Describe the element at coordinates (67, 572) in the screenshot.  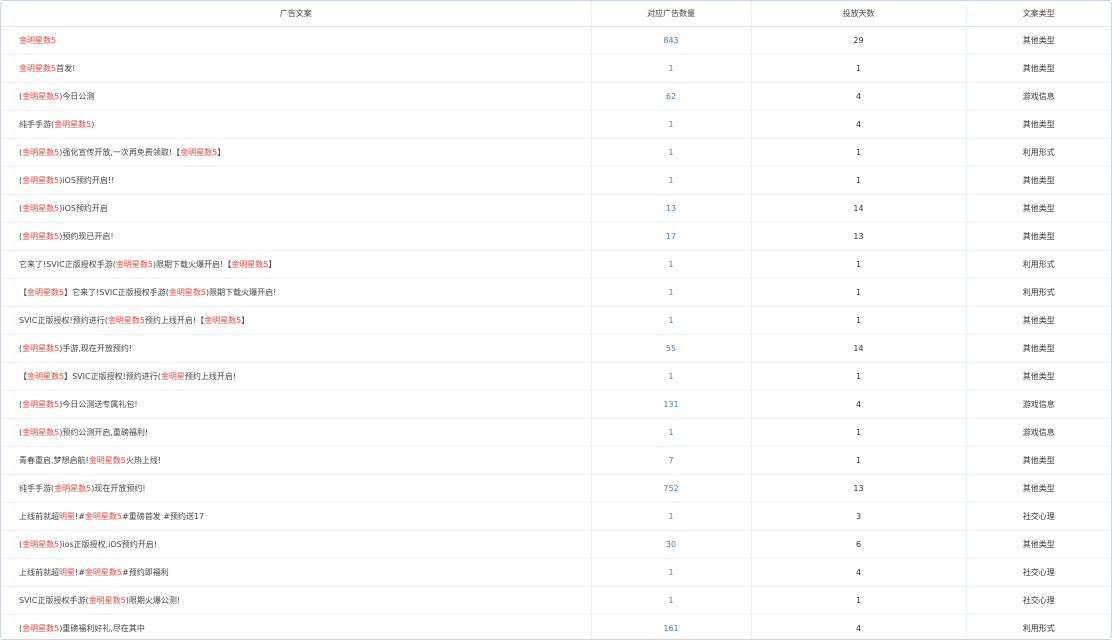
I see `keyword-highlight: 明星` at that location.